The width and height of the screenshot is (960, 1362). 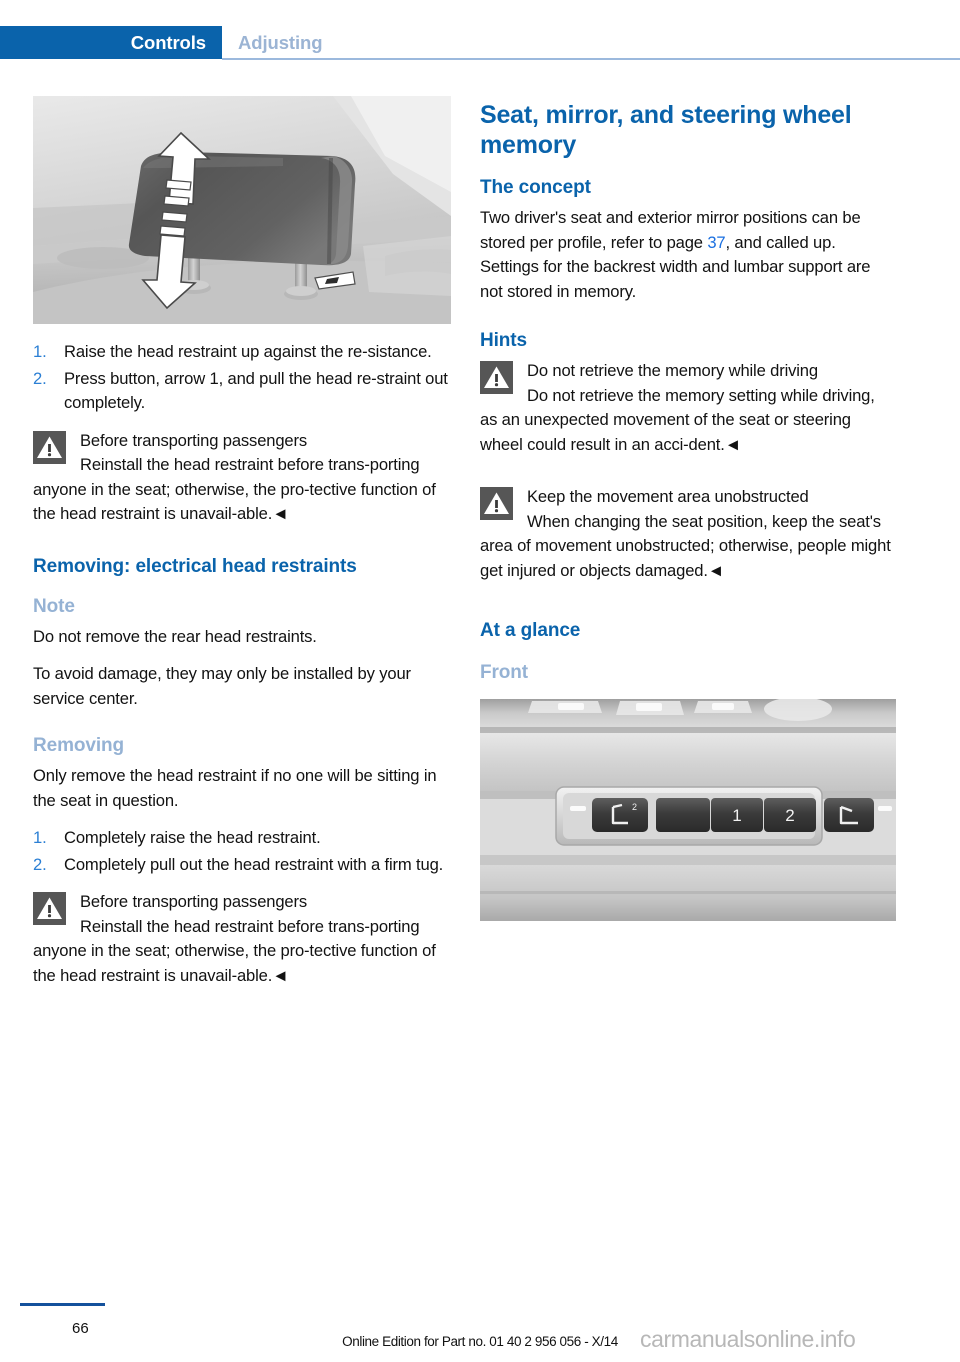 What do you see at coordinates (195, 566) in the screenshot?
I see `heading-removing-electrical: Removing: electrical head restraints` at bounding box center [195, 566].